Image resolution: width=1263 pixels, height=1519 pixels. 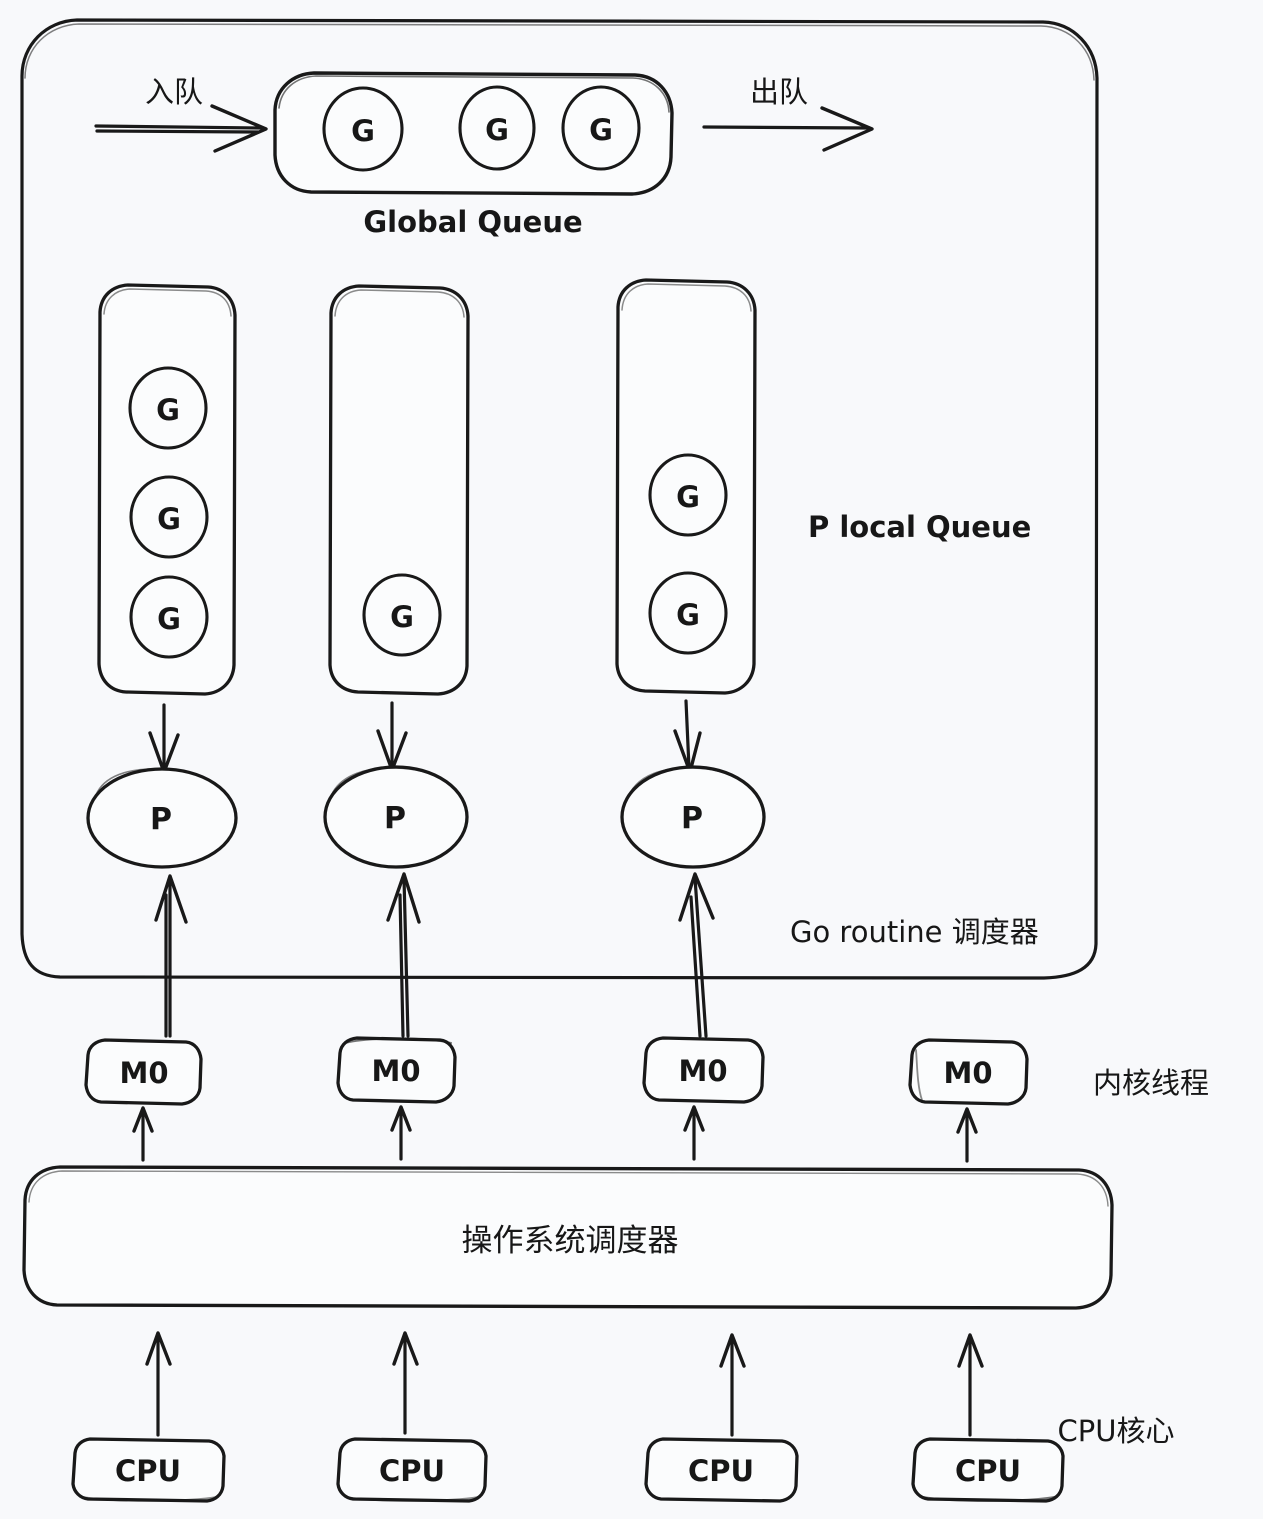 I want to click on dequeue-arrow, so click(x=788, y=129).